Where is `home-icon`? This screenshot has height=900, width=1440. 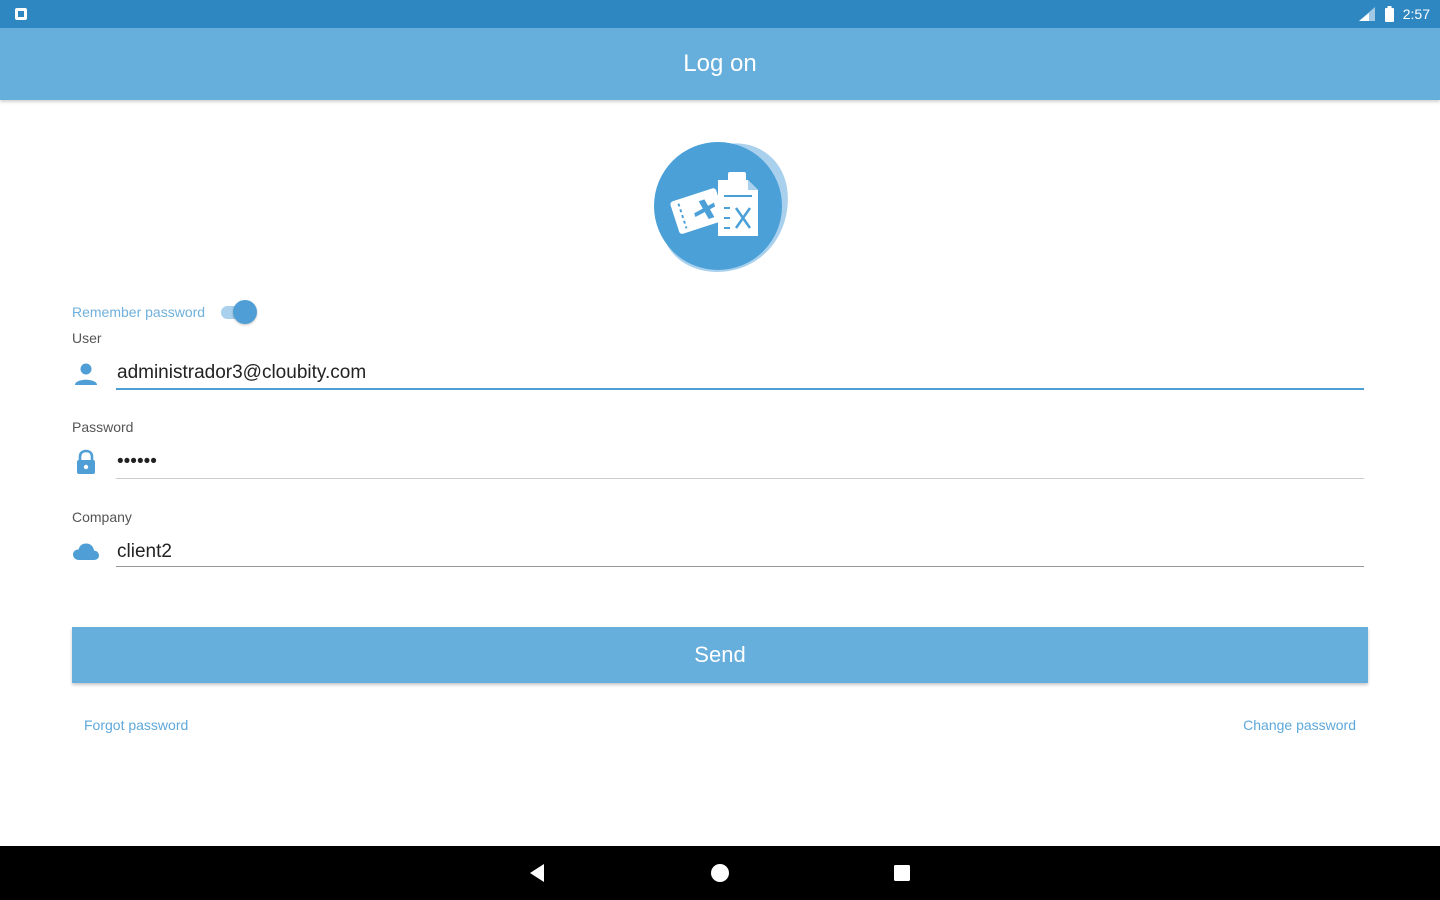 home-icon is located at coordinates (720, 873).